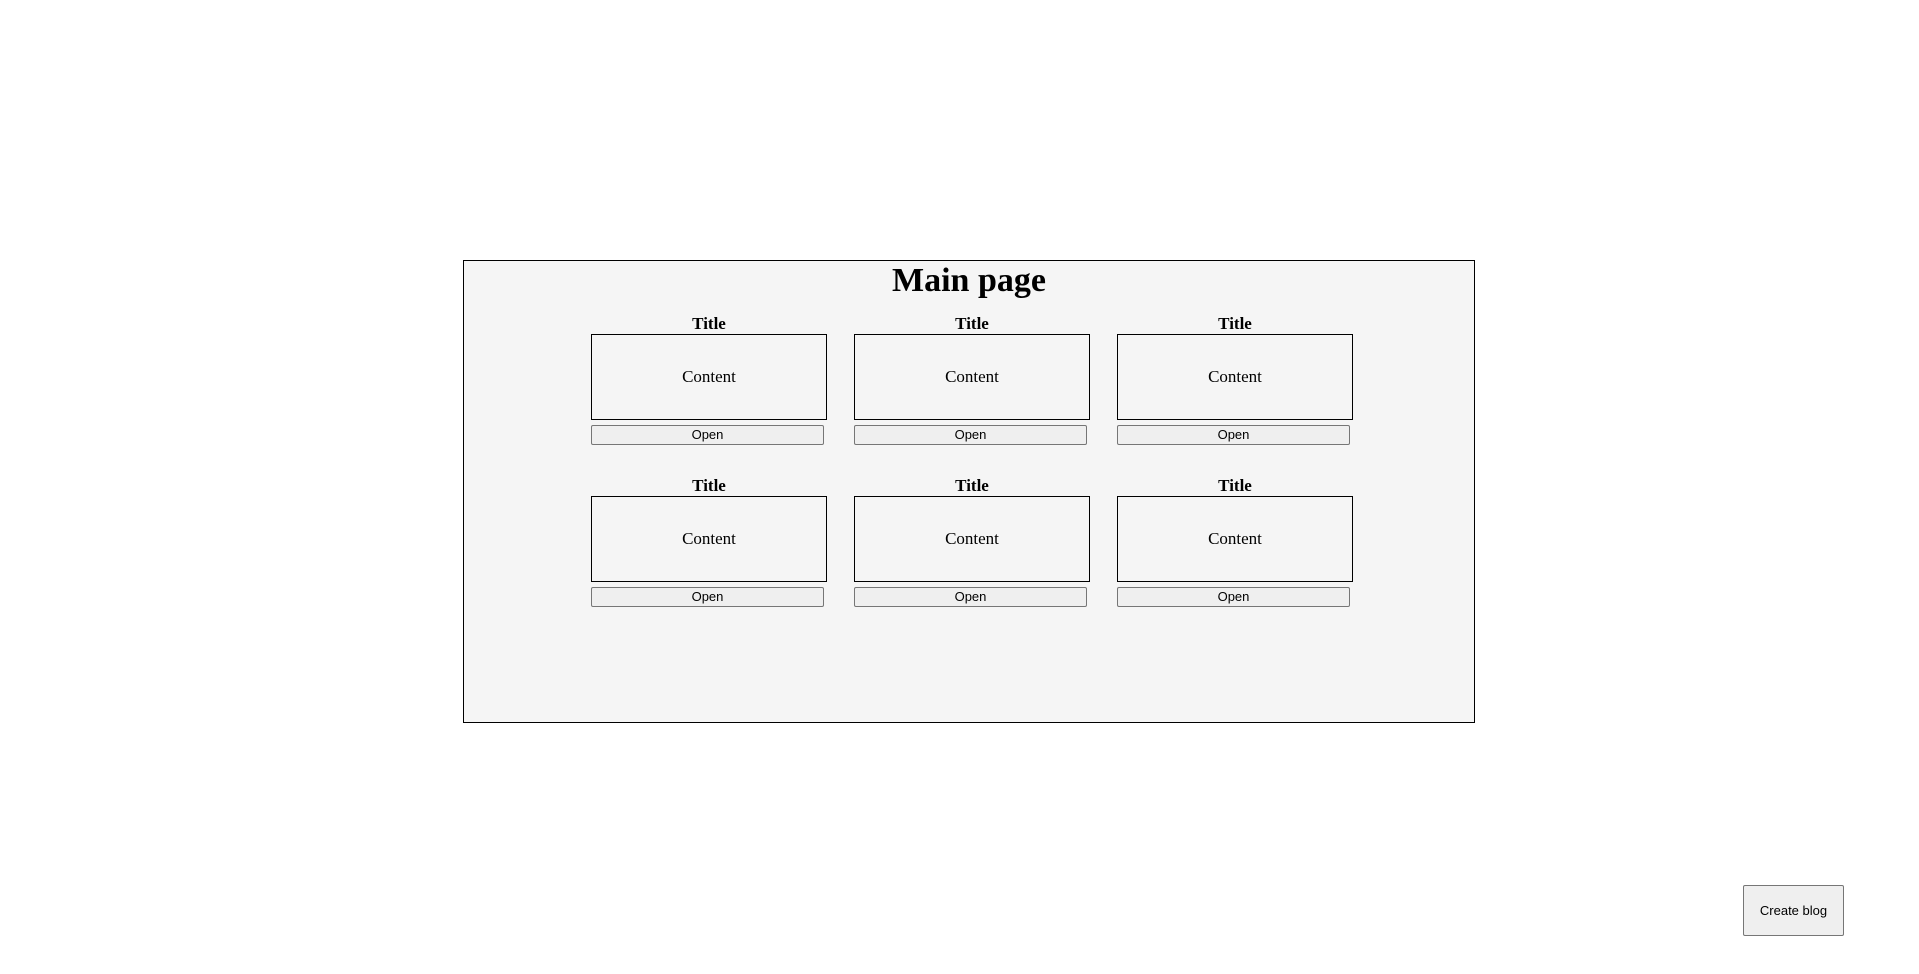  What do you see at coordinates (969, 280) in the screenshot?
I see `page-title: Main page` at bounding box center [969, 280].